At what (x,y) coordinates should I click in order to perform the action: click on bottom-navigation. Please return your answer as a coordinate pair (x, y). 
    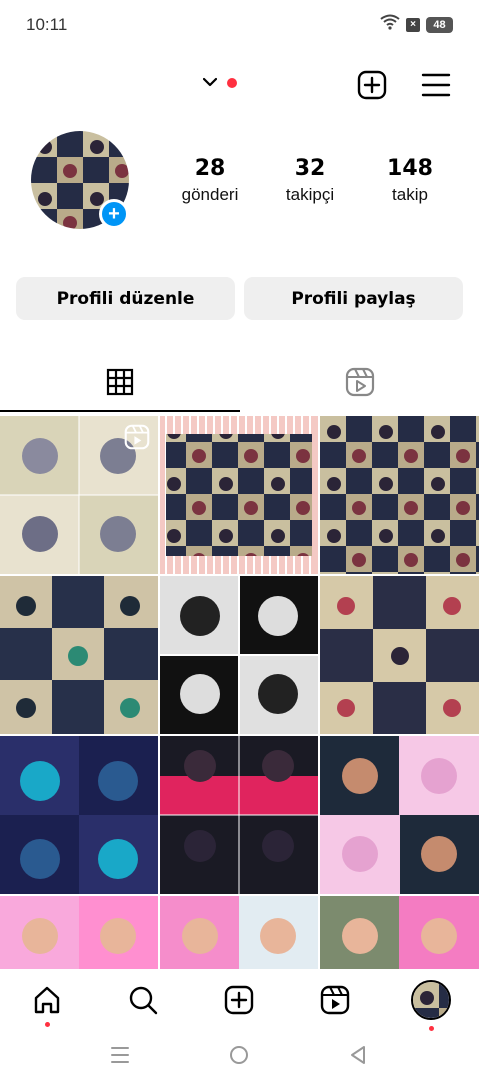
    Looking at the image, I should click on (239, 1000).